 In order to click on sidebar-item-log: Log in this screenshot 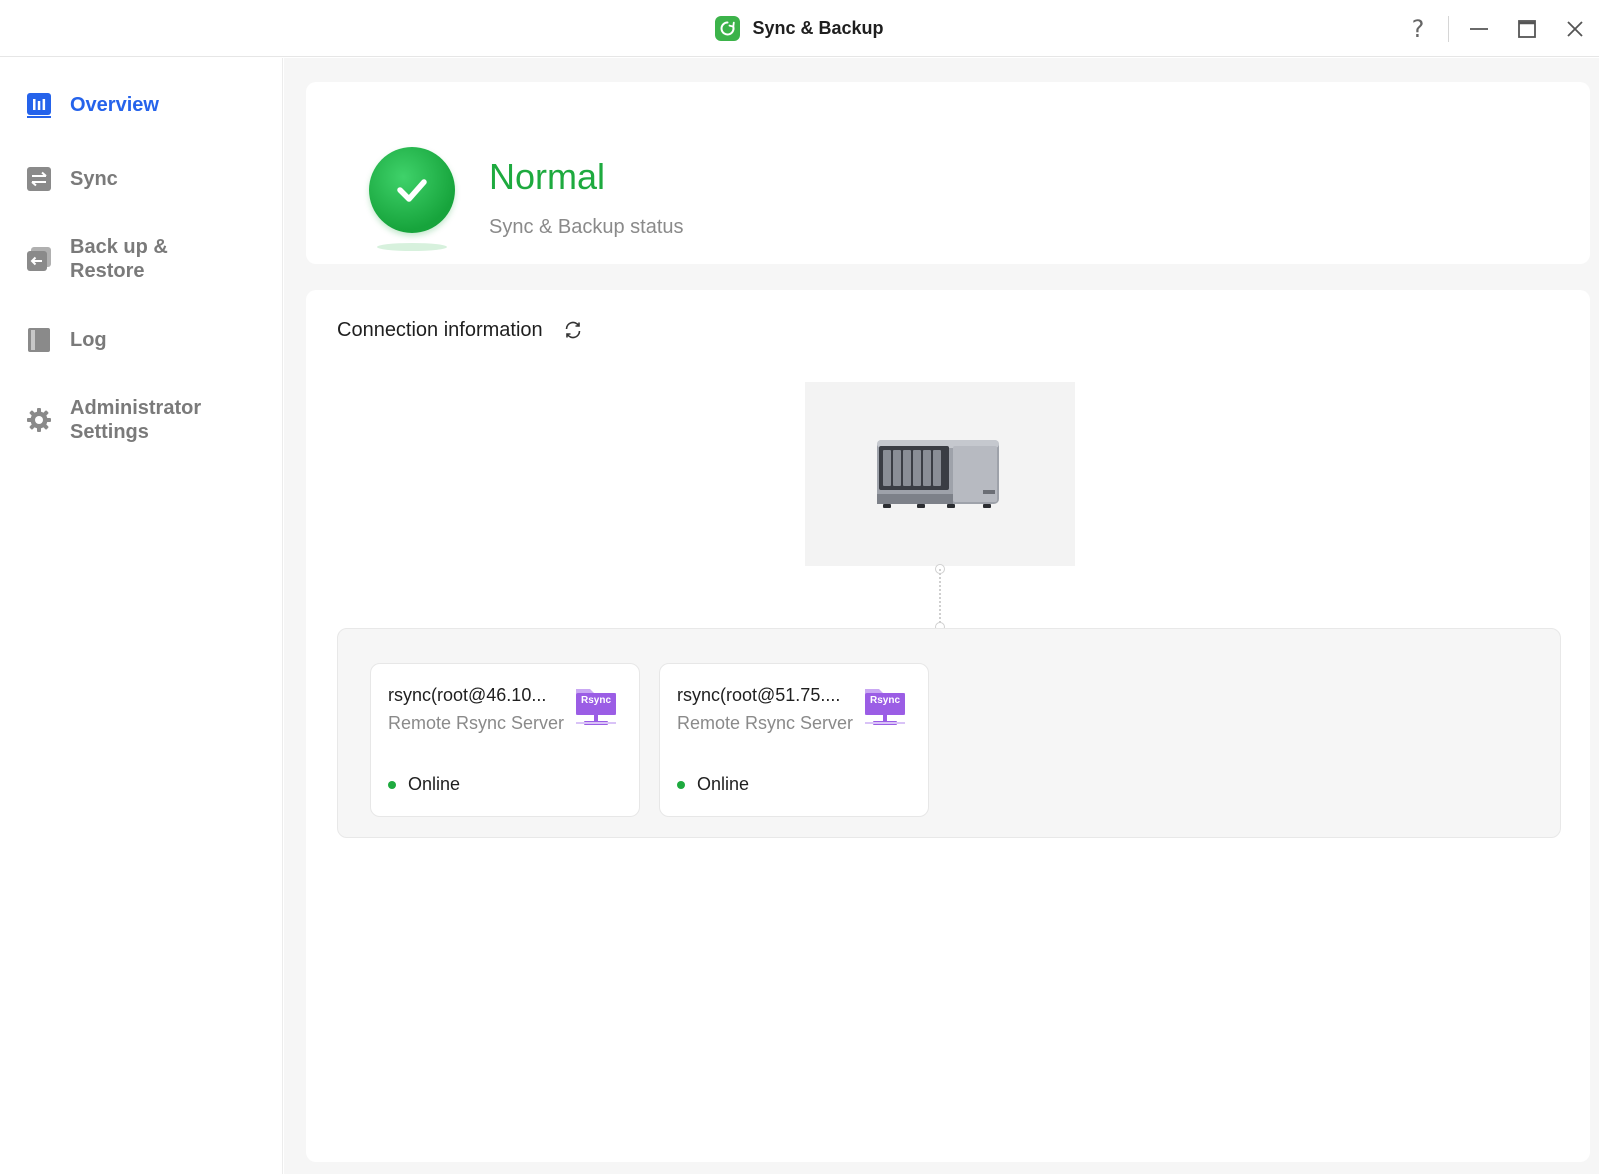, I will do `click(128, 340)`.